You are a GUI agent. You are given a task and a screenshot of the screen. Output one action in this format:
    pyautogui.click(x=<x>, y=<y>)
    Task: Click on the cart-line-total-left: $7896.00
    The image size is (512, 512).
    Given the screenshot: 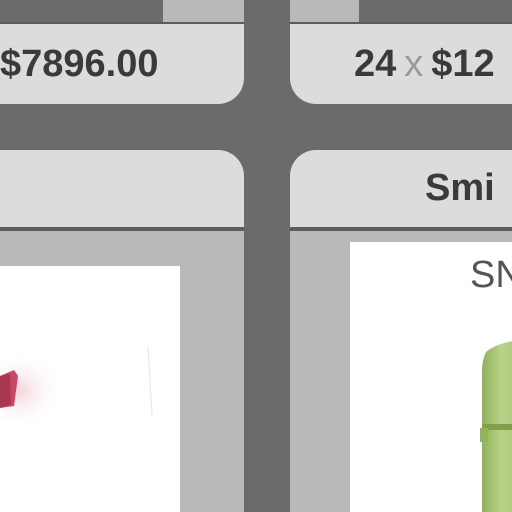 What is the action you would take?
    pyautogui.click(x=122, y=63)
    